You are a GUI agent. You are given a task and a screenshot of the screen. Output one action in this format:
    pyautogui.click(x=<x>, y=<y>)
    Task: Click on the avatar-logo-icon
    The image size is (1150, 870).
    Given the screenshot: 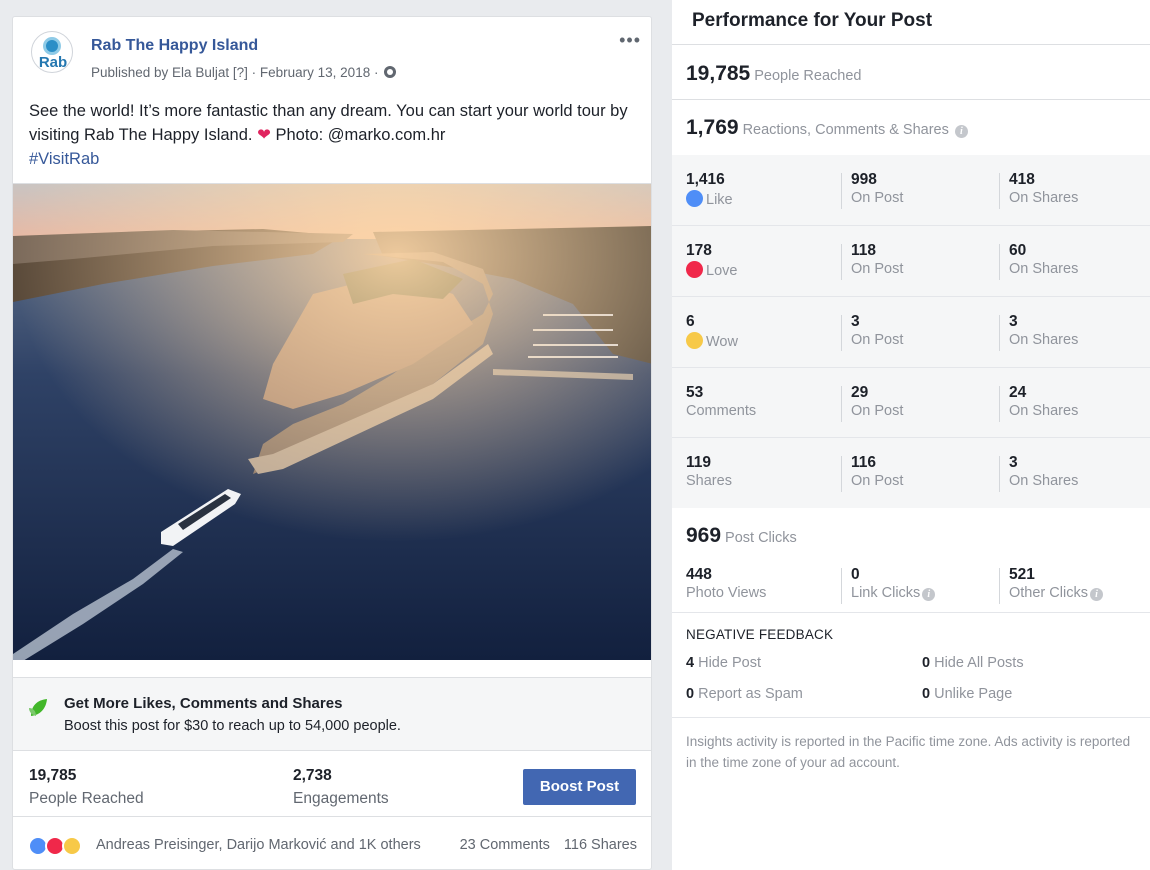 What is the action you would take?
    pyautogui.click(x=52, y=46)
    